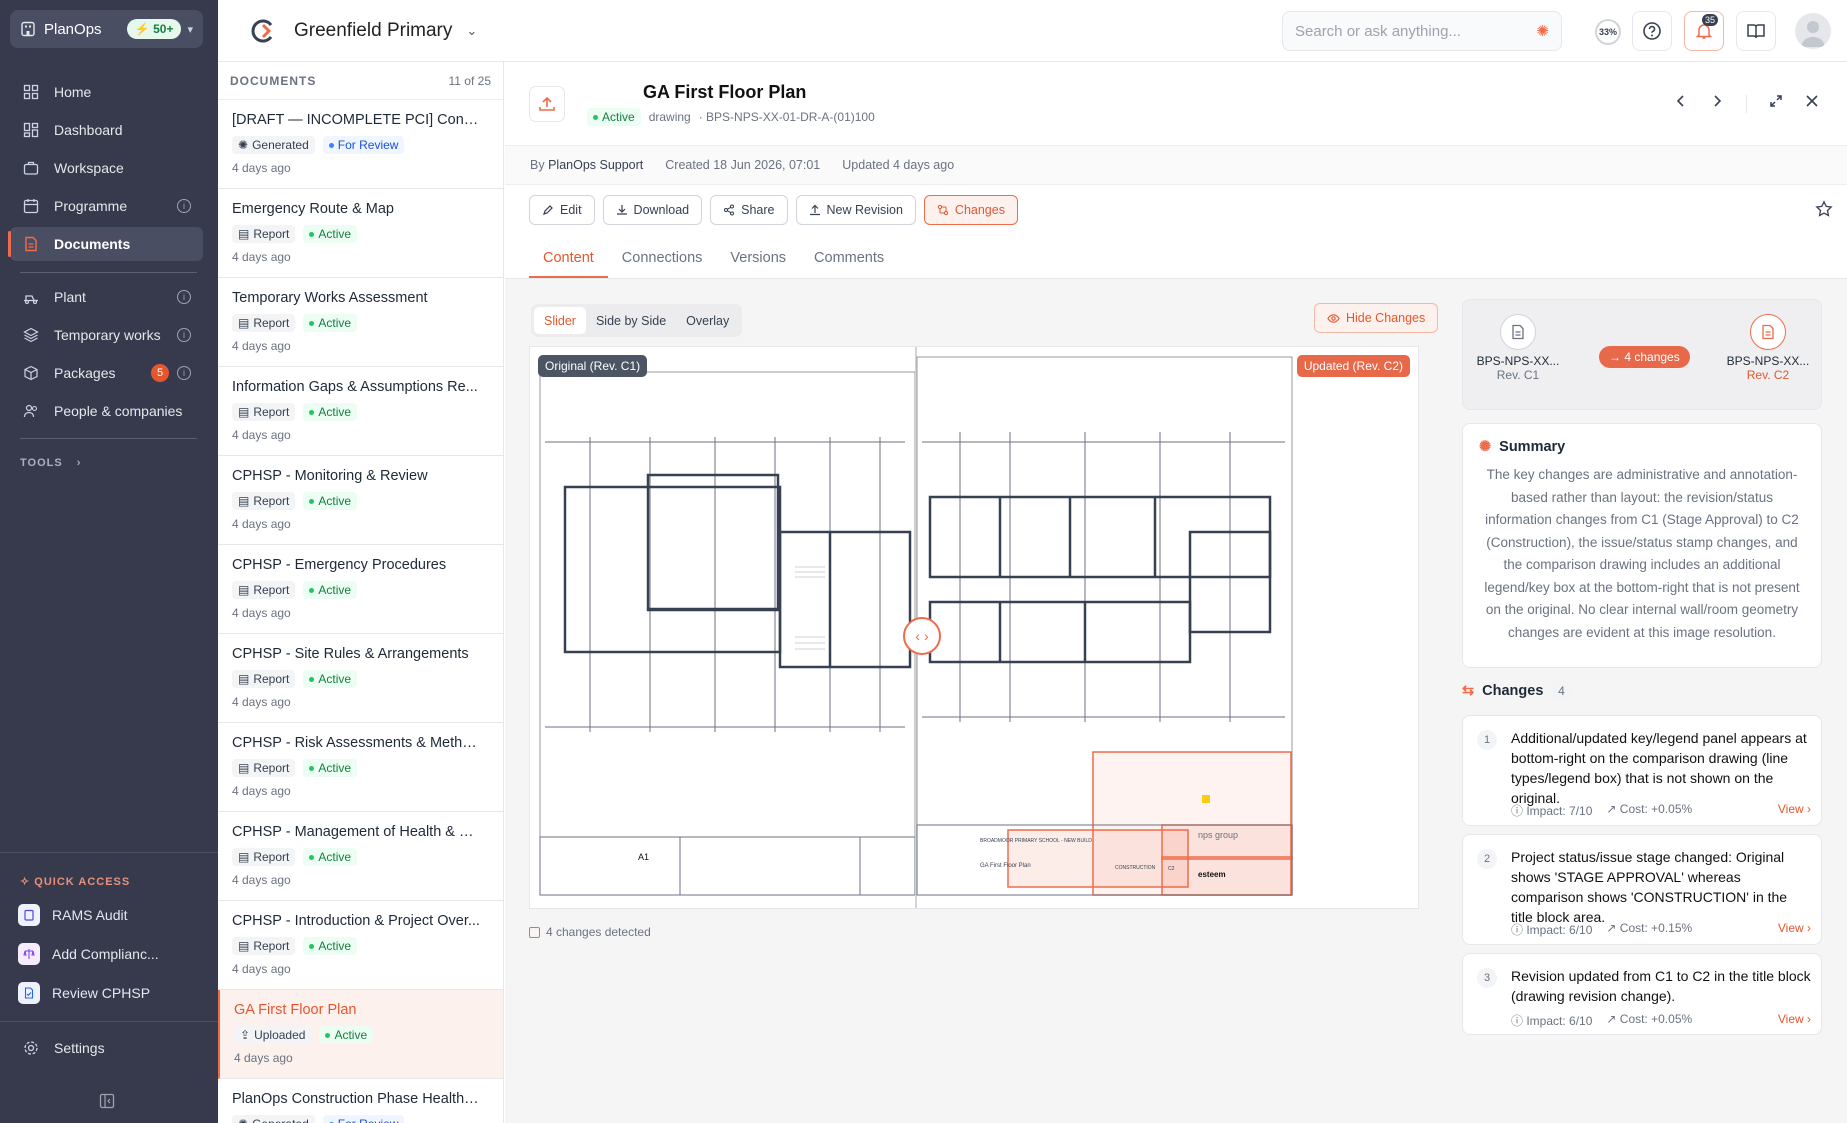 This screenshot has height=1123, width=1847. What do you see at coordinates (92, 244) in the screenshot?
I see `nav-label: Documents` at bounding box center [92, 244].